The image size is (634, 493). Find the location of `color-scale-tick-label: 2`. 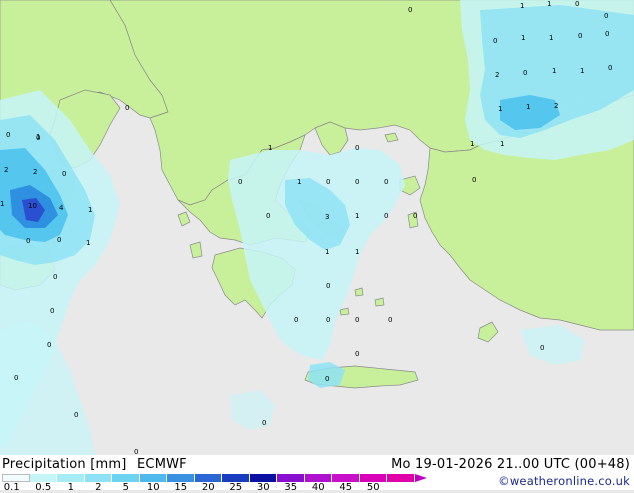

color-scale-tick-label: 2 is located at coordinates (98, 487).